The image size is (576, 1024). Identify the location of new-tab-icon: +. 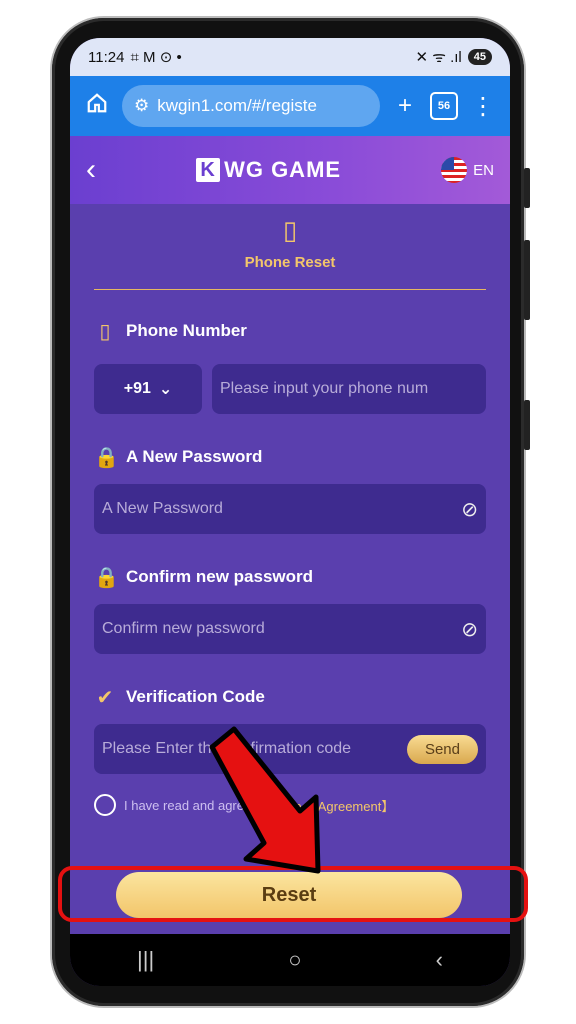
(405, 106).